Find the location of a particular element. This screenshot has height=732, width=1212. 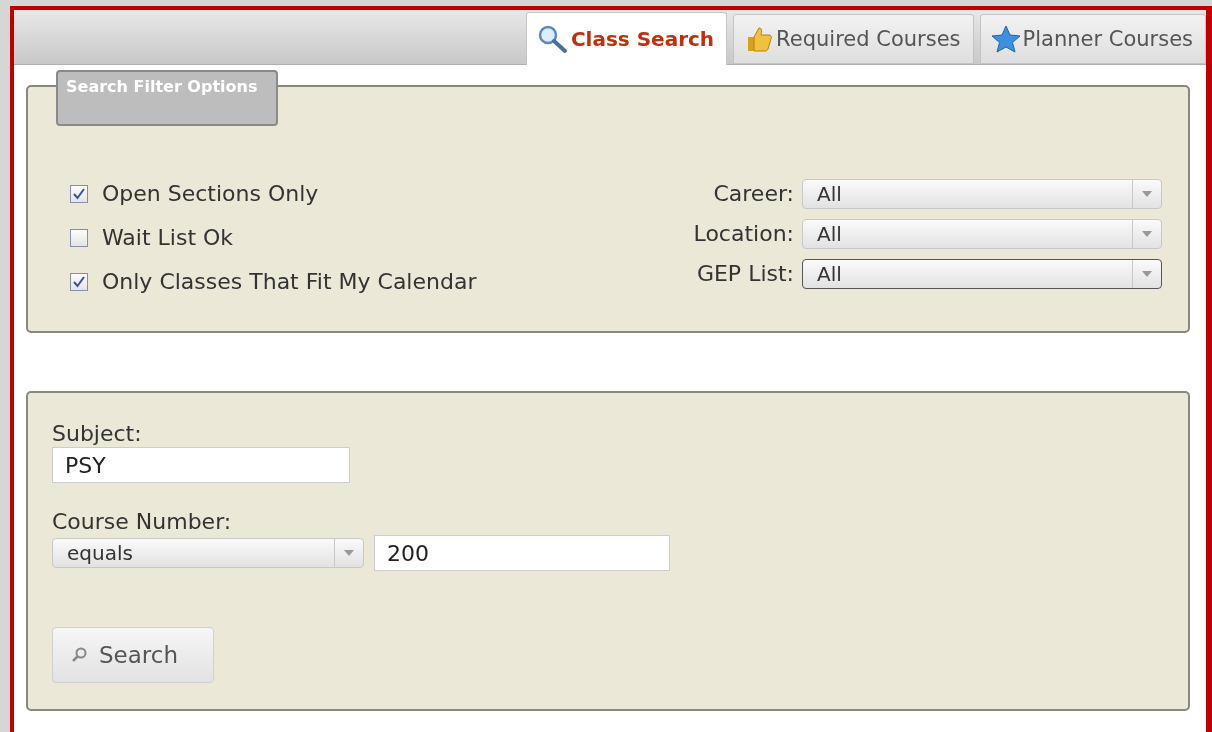

checkbox-label: Only Classes That Fit My Calendar is located at coordinates (289, 282).